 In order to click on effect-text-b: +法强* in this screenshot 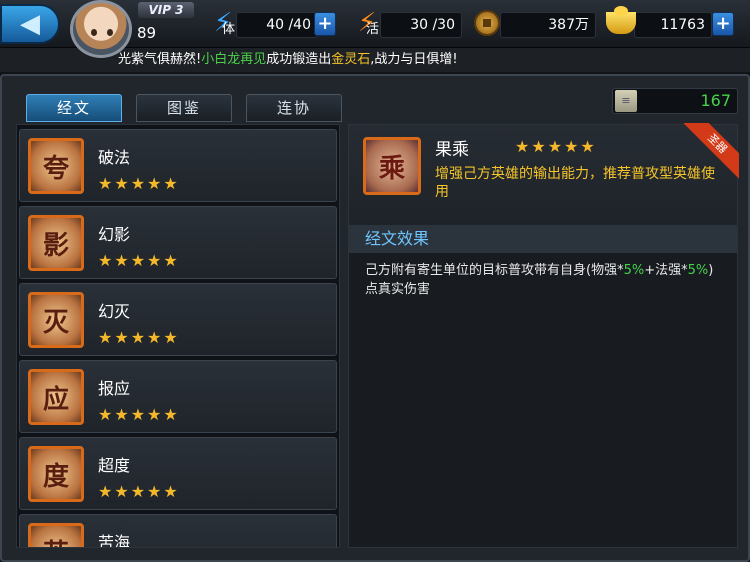, I will do `click(666, 270)`.